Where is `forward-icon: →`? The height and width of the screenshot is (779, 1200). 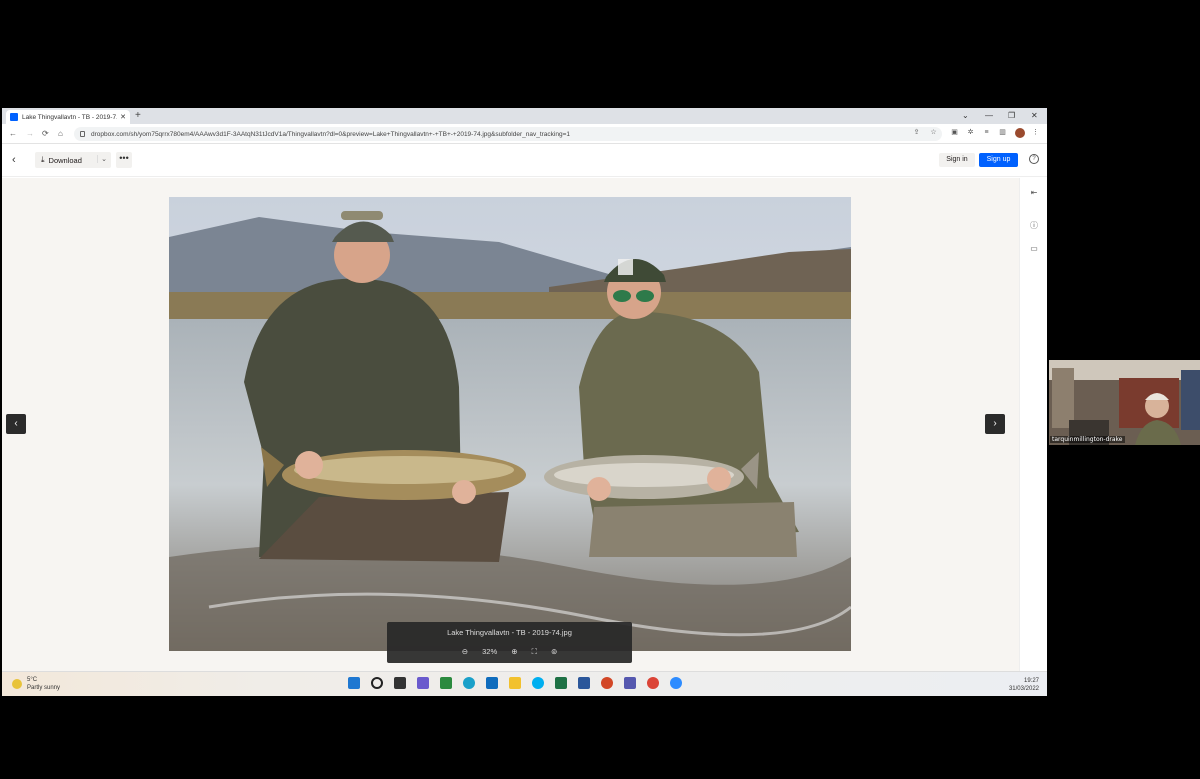
forward-icon: → is located at coordinates (30, 134).